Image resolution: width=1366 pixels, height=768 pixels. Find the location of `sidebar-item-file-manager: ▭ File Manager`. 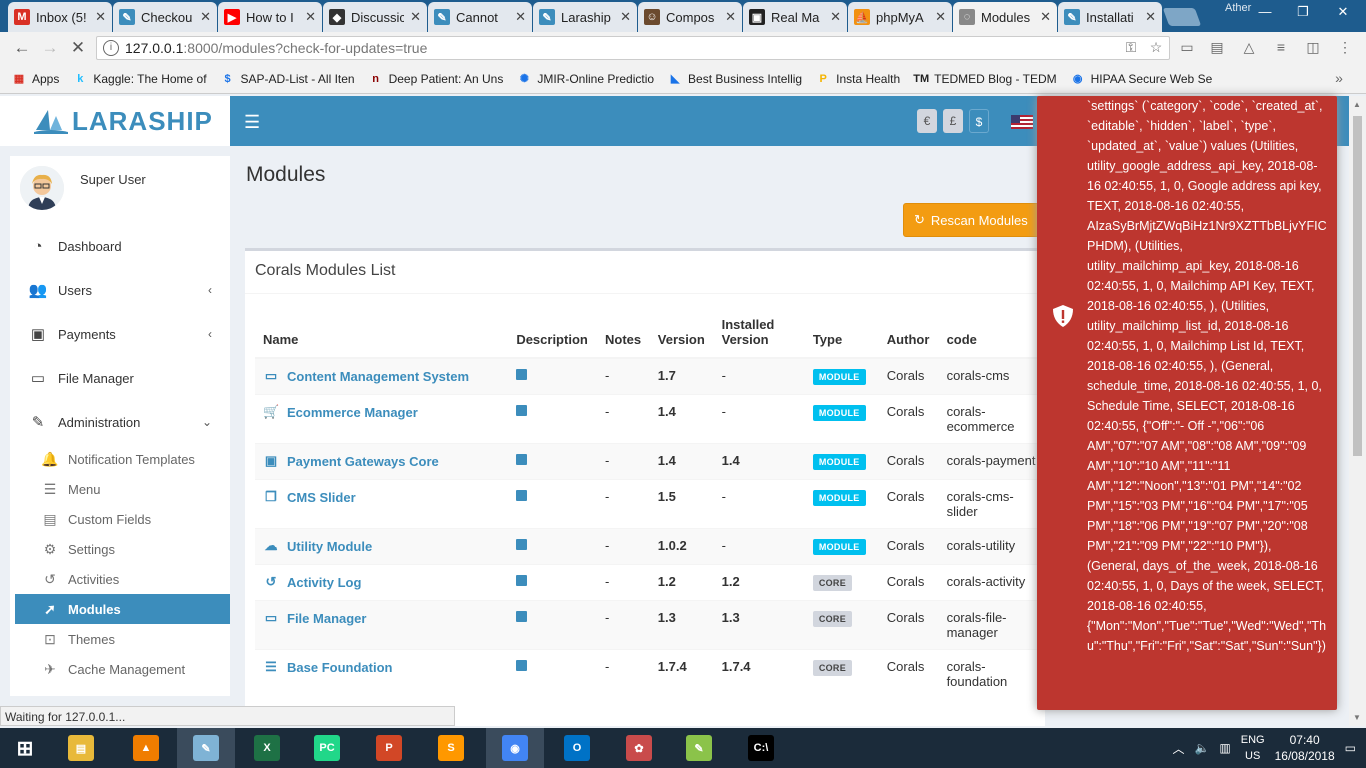

sidebar-item-file-manager: ▭ File Manager is located at coordinates (120, 378).